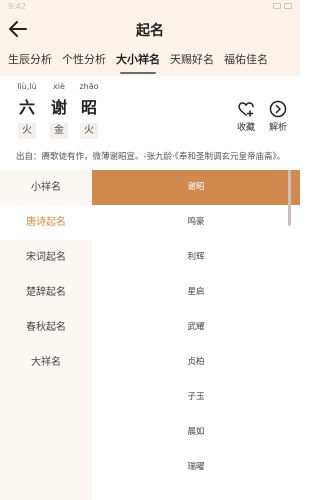 The height and width of the screenshot is (500, 320). I want to click on name-char: liù,lù 六 火, so click(27, 110).